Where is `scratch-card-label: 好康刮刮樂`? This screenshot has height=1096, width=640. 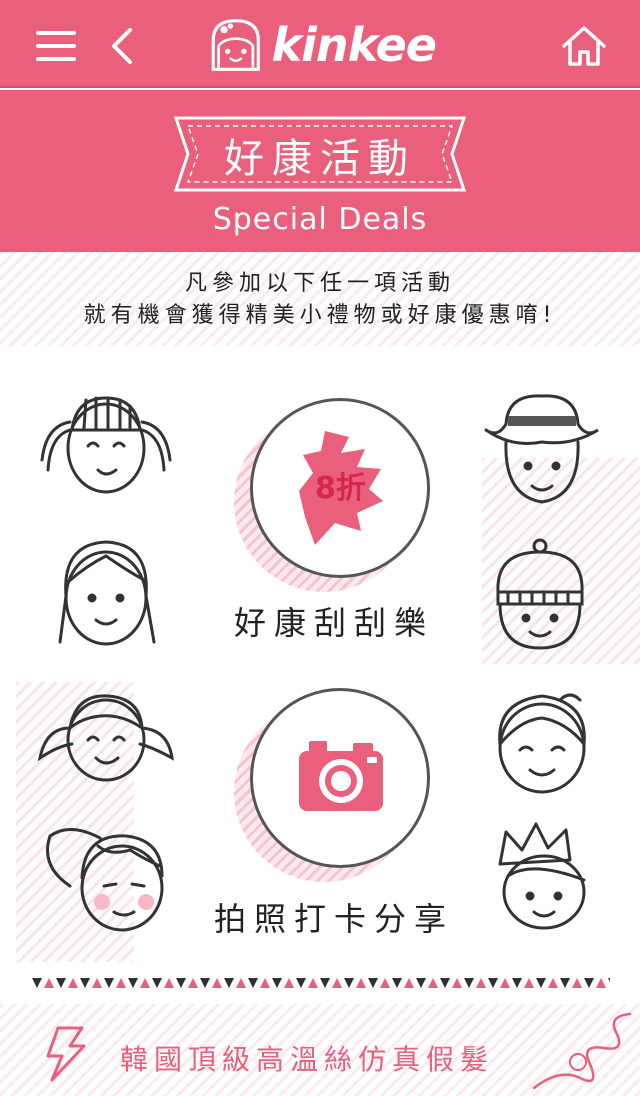 scratch-card-label: 好康刮刮樂 is located at coordinates (334, 621).